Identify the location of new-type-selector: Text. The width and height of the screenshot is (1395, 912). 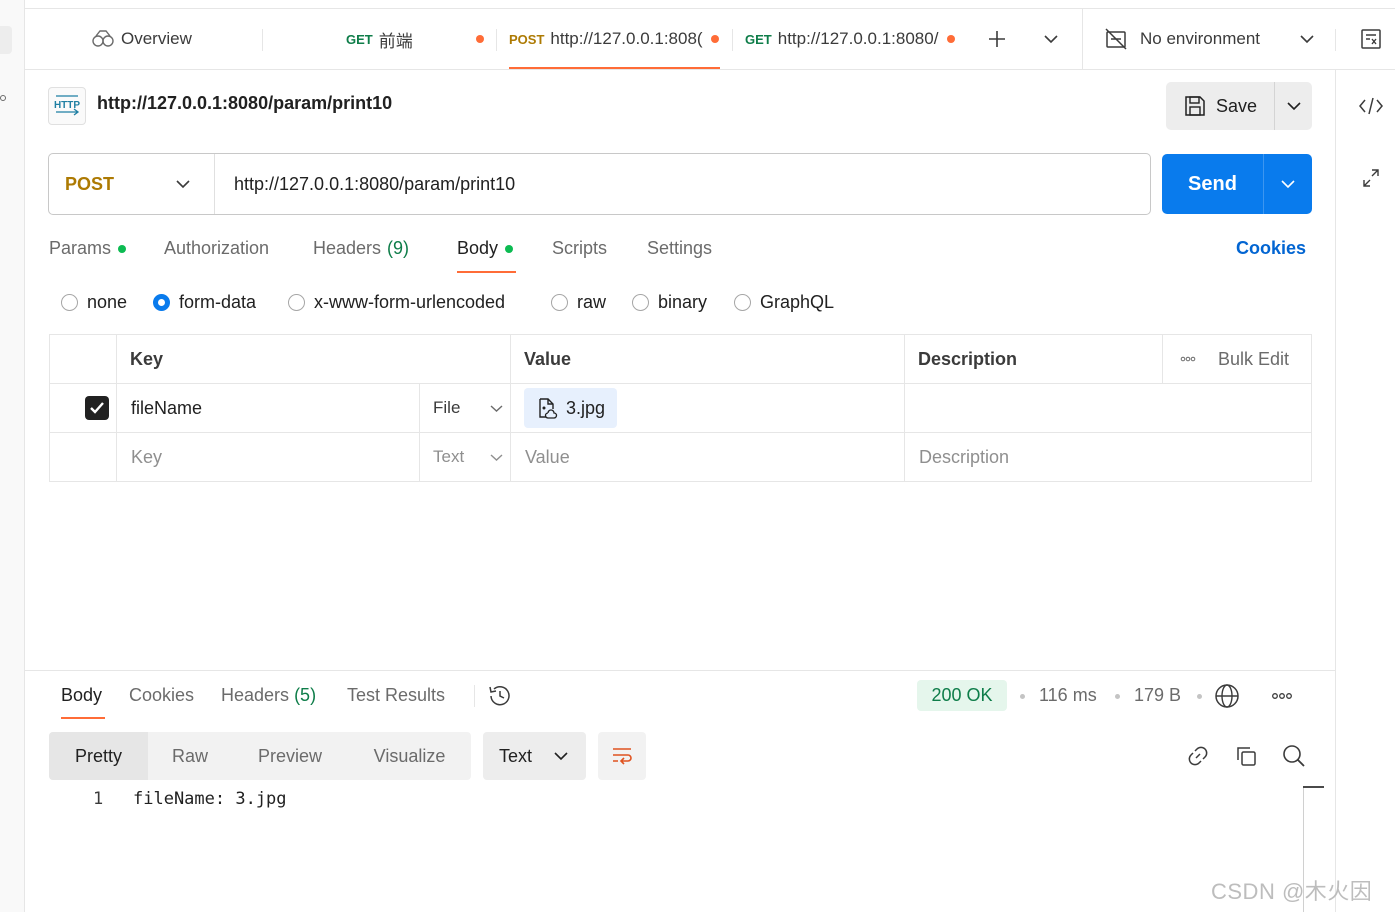
(468, 457).